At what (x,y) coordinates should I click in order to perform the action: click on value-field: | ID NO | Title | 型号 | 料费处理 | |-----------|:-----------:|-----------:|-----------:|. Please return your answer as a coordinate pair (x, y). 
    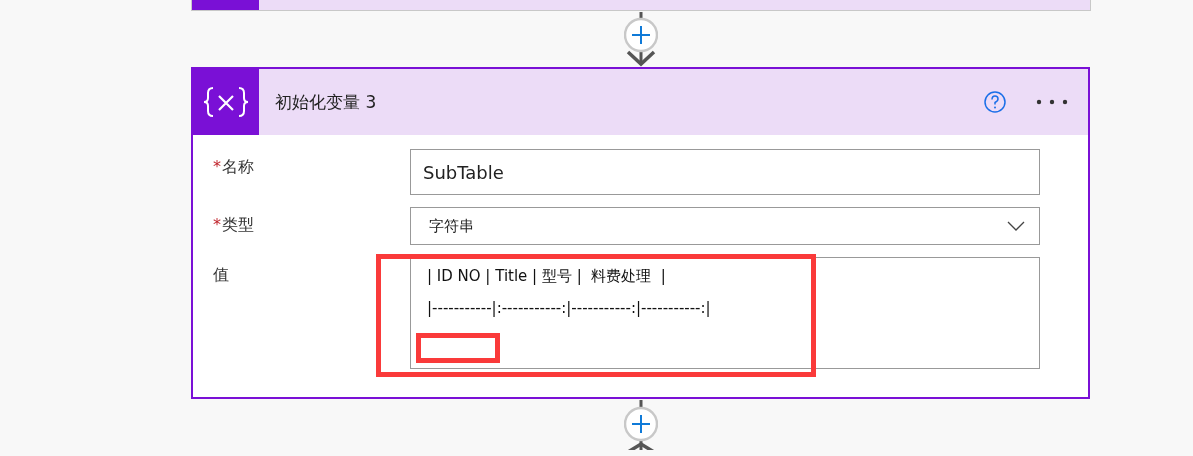
    Looking at the image, I should click on (725, 313).